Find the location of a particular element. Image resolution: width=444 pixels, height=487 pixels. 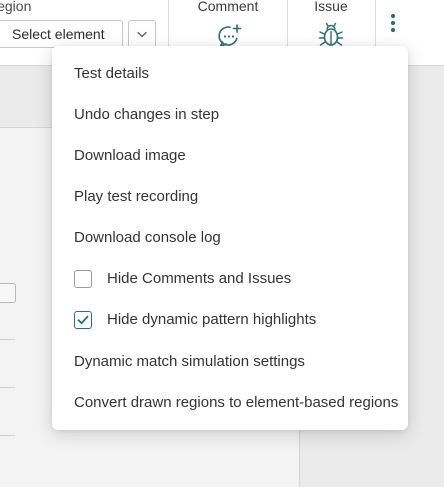

menu-item-label: Hide Comments and Issues is located at coordinates (199, 278).